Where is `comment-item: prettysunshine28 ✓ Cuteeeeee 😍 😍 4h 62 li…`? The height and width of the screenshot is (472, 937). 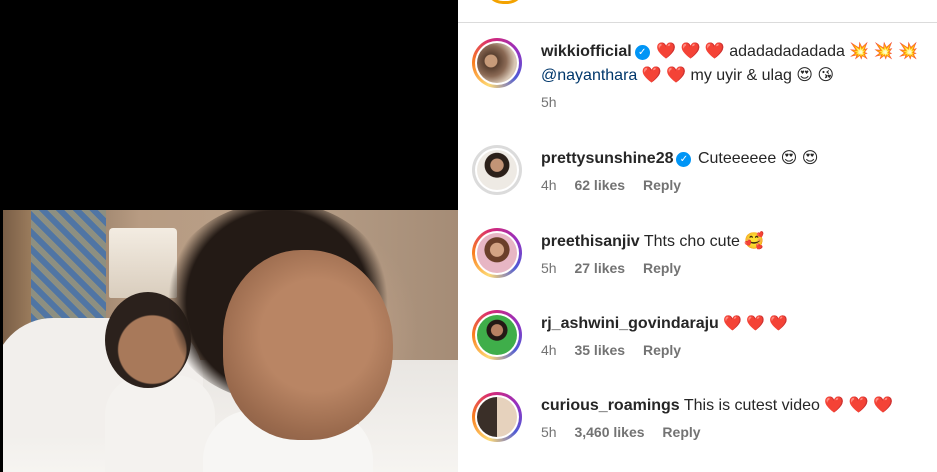
comment-item: prettysunshine28 ✓ Cuteeeeee 😍 😍 4h 62 li… is located at coordinates (704, 175).